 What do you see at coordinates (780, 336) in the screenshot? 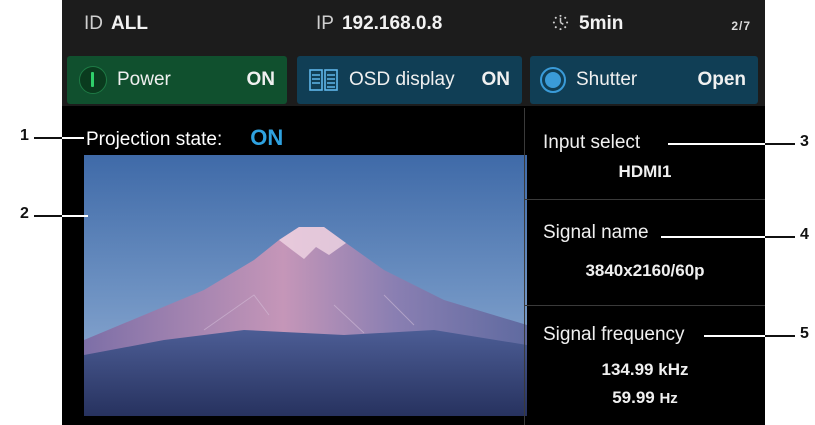
I see `callout-5-line` at bounding box center [780, 336].